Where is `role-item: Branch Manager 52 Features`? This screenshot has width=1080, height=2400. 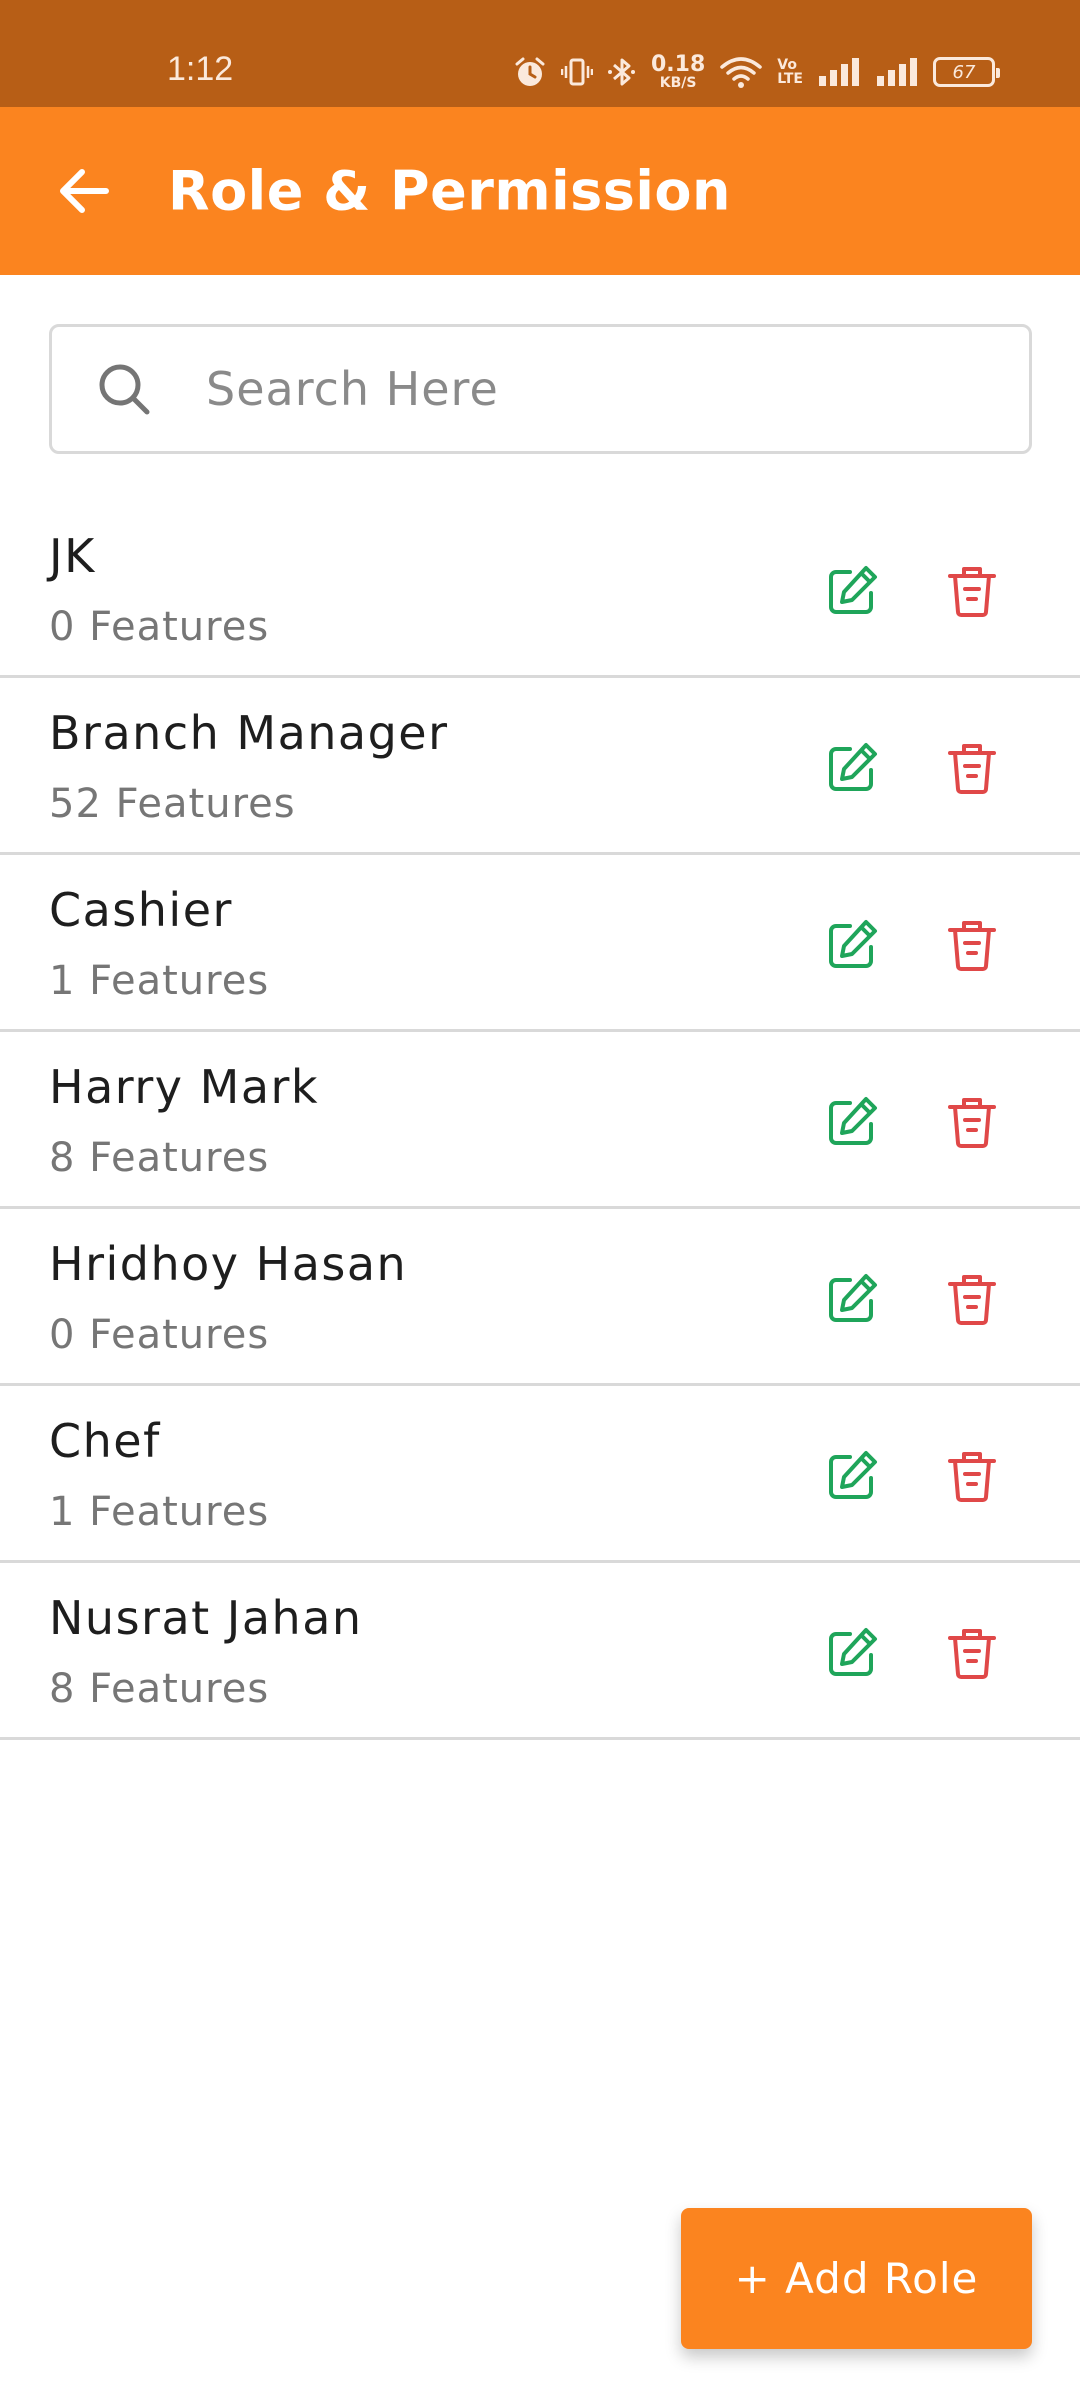
role-item: Branch Manager 52 Features is located at coordinates (540, 766).